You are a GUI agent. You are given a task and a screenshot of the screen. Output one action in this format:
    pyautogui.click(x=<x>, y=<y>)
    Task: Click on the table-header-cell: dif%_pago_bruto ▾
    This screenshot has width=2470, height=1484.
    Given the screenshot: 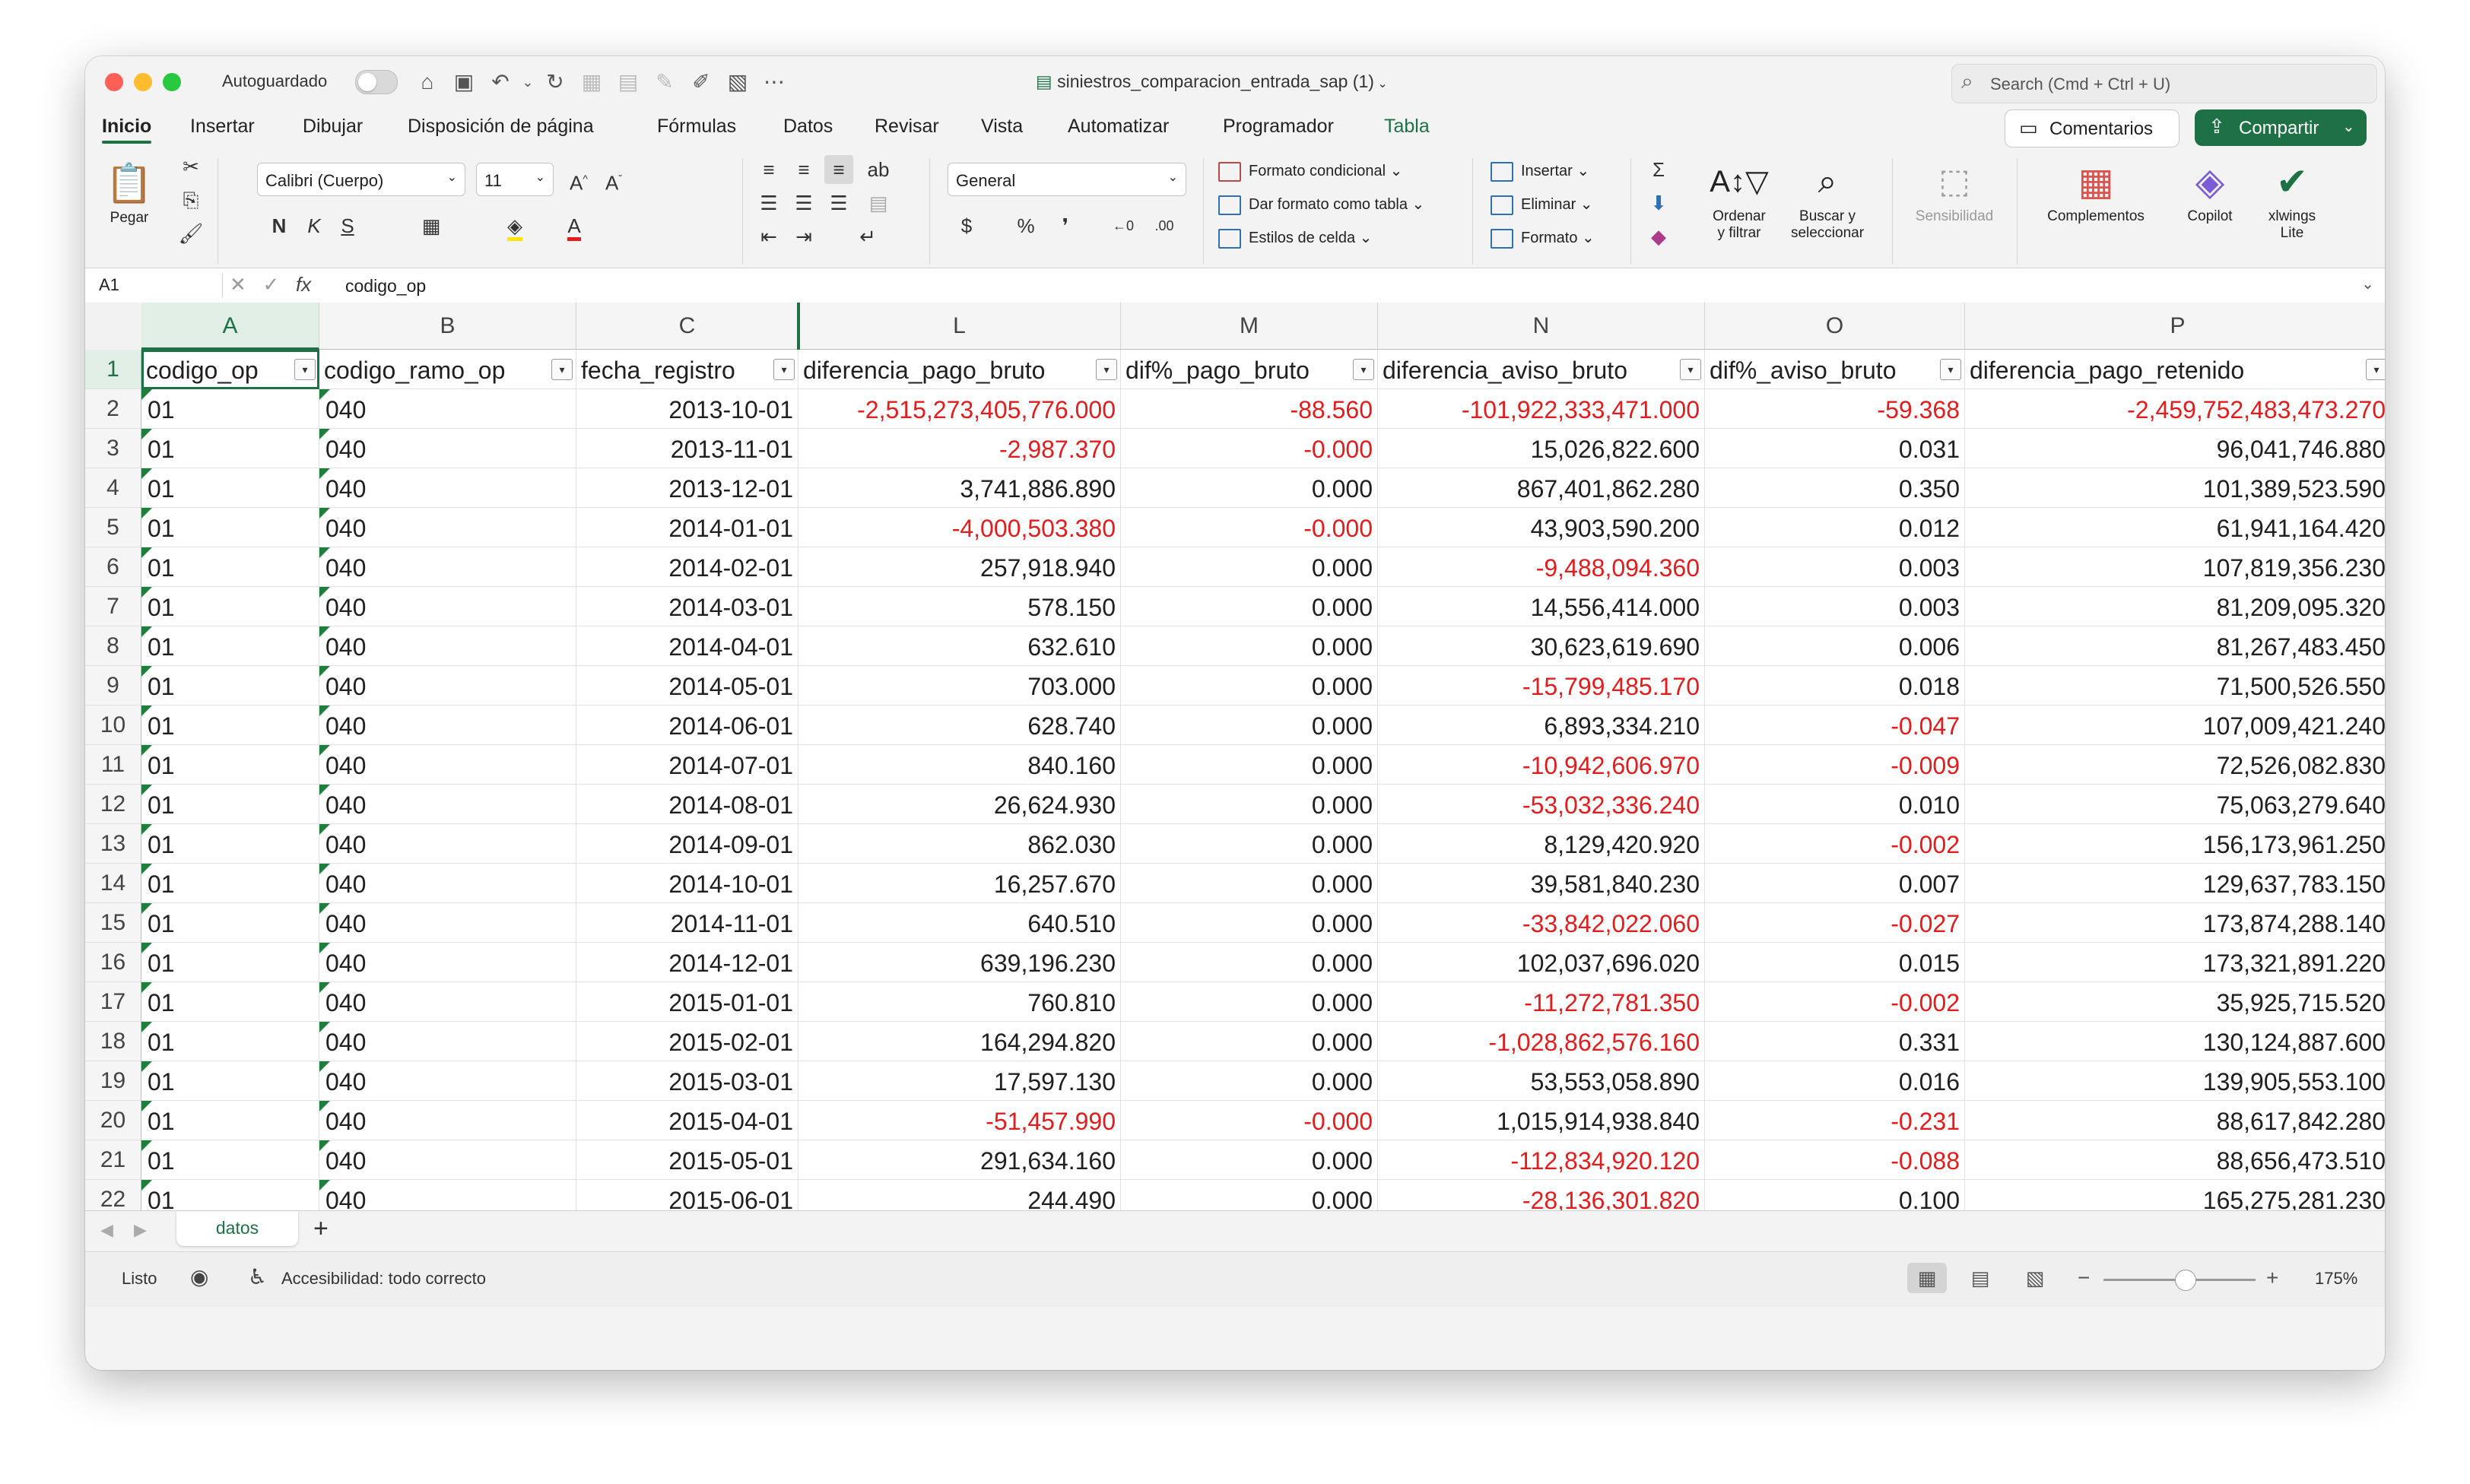 What is the action you would take?
    pyautogui.click(x=1250, y=369)
    